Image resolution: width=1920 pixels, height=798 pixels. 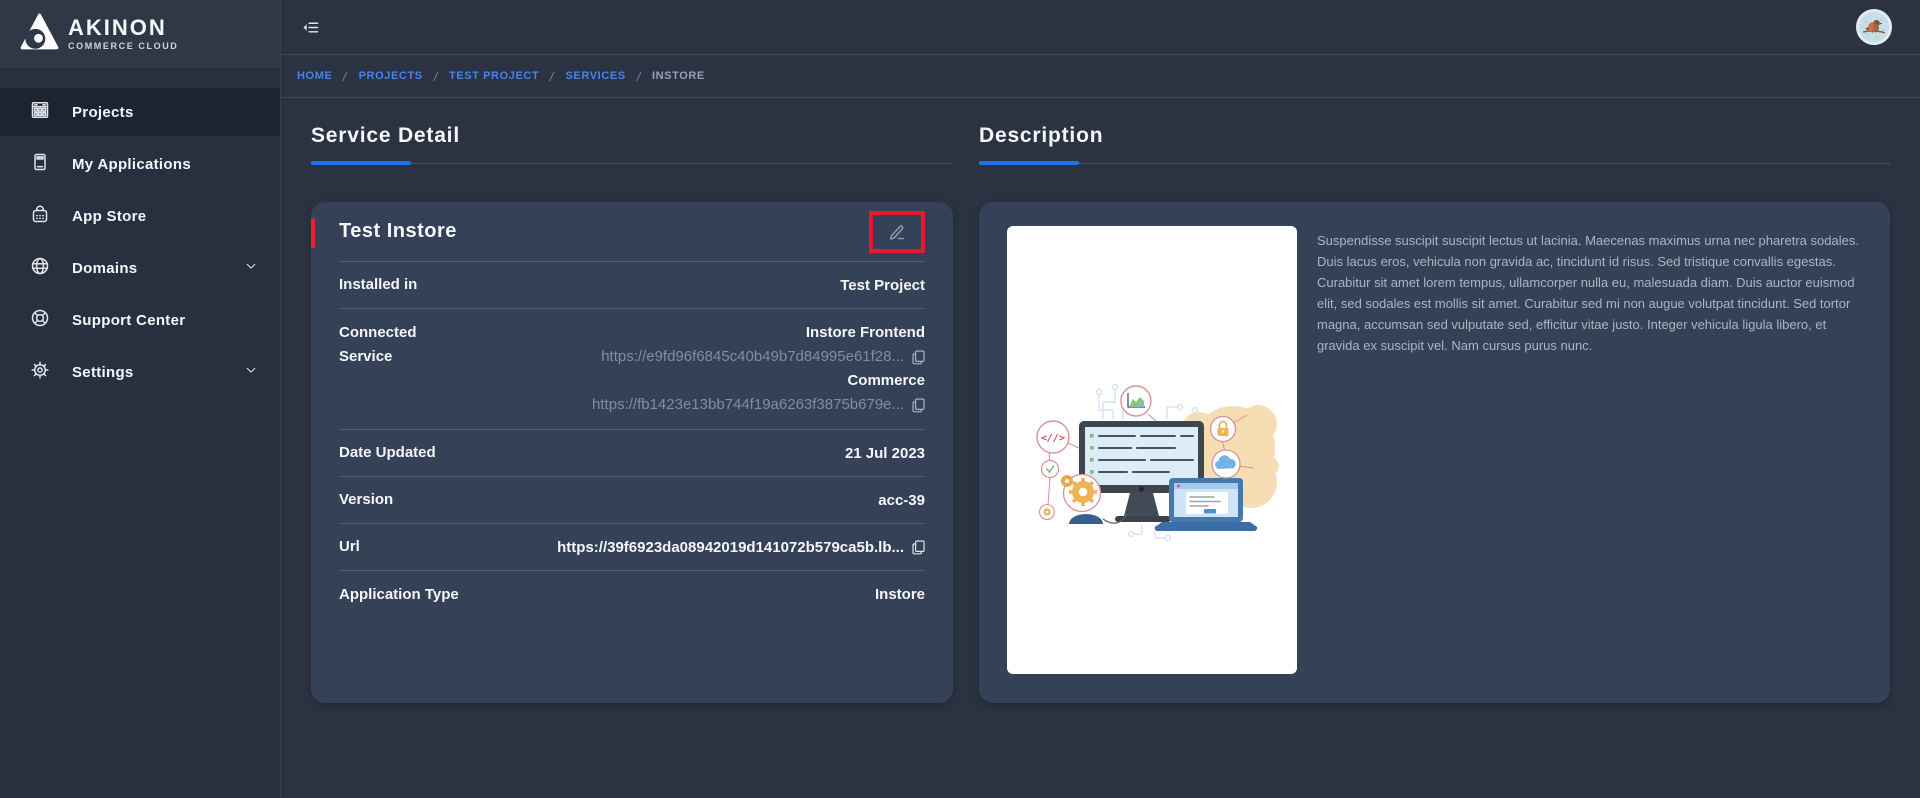 What do you see at coordinates (313, 233) in the screenshot?
I see `card-accent-bar` at bounding box center [313, 233].